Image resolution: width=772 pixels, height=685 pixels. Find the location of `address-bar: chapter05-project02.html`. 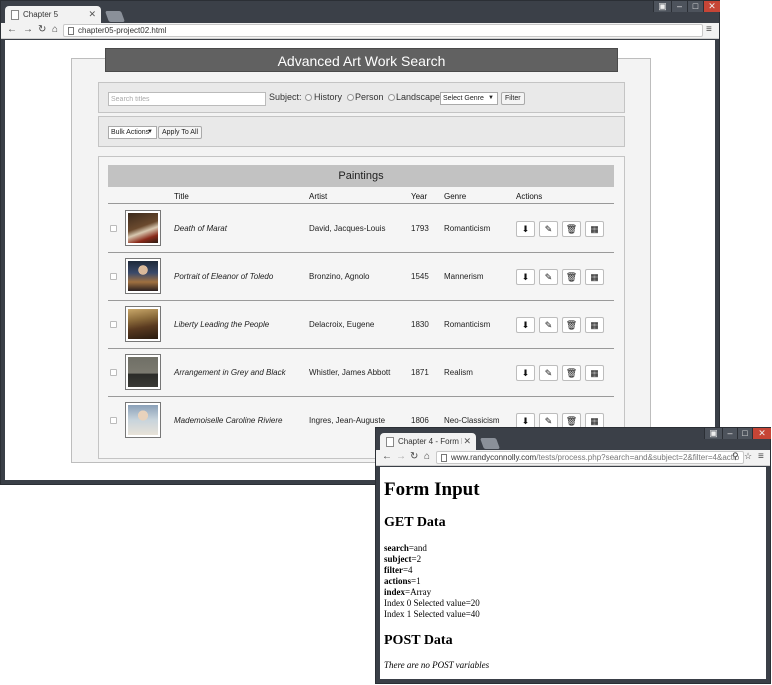

address-bar: chapter05-project02.html is located at coordinates (383, 30).